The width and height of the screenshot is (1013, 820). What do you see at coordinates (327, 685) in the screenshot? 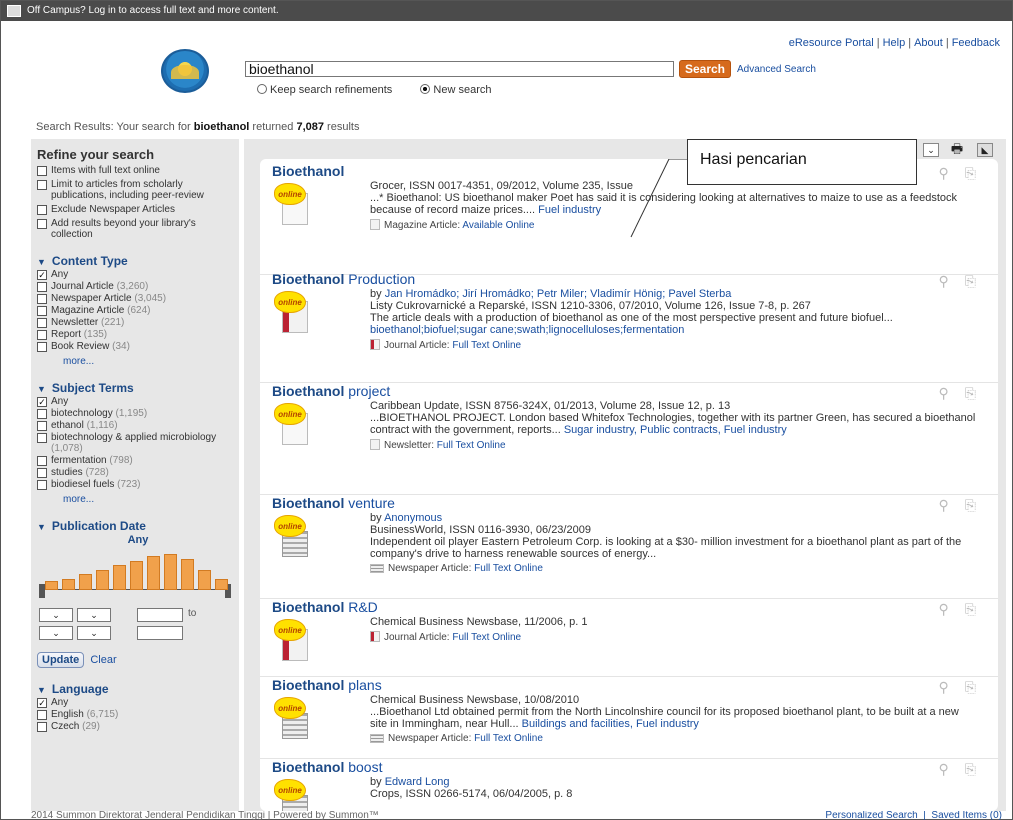
I see `result-title-link: Bioethanol plans` at bounding box center [327, 685].